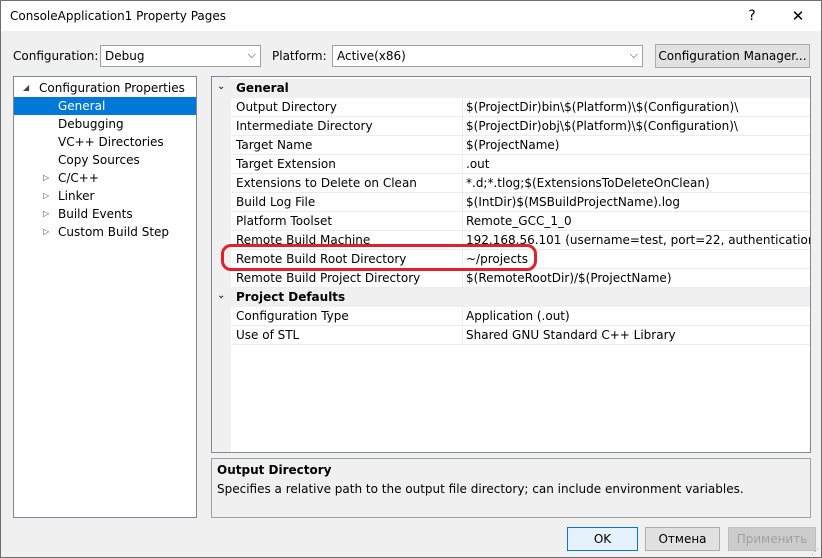 The width and height of the screenshot is (822, 558). What do you see at coordinates (379, 257) in the screenshot?
I see `red-highlight-annotation` at bounding box center [379, 257].